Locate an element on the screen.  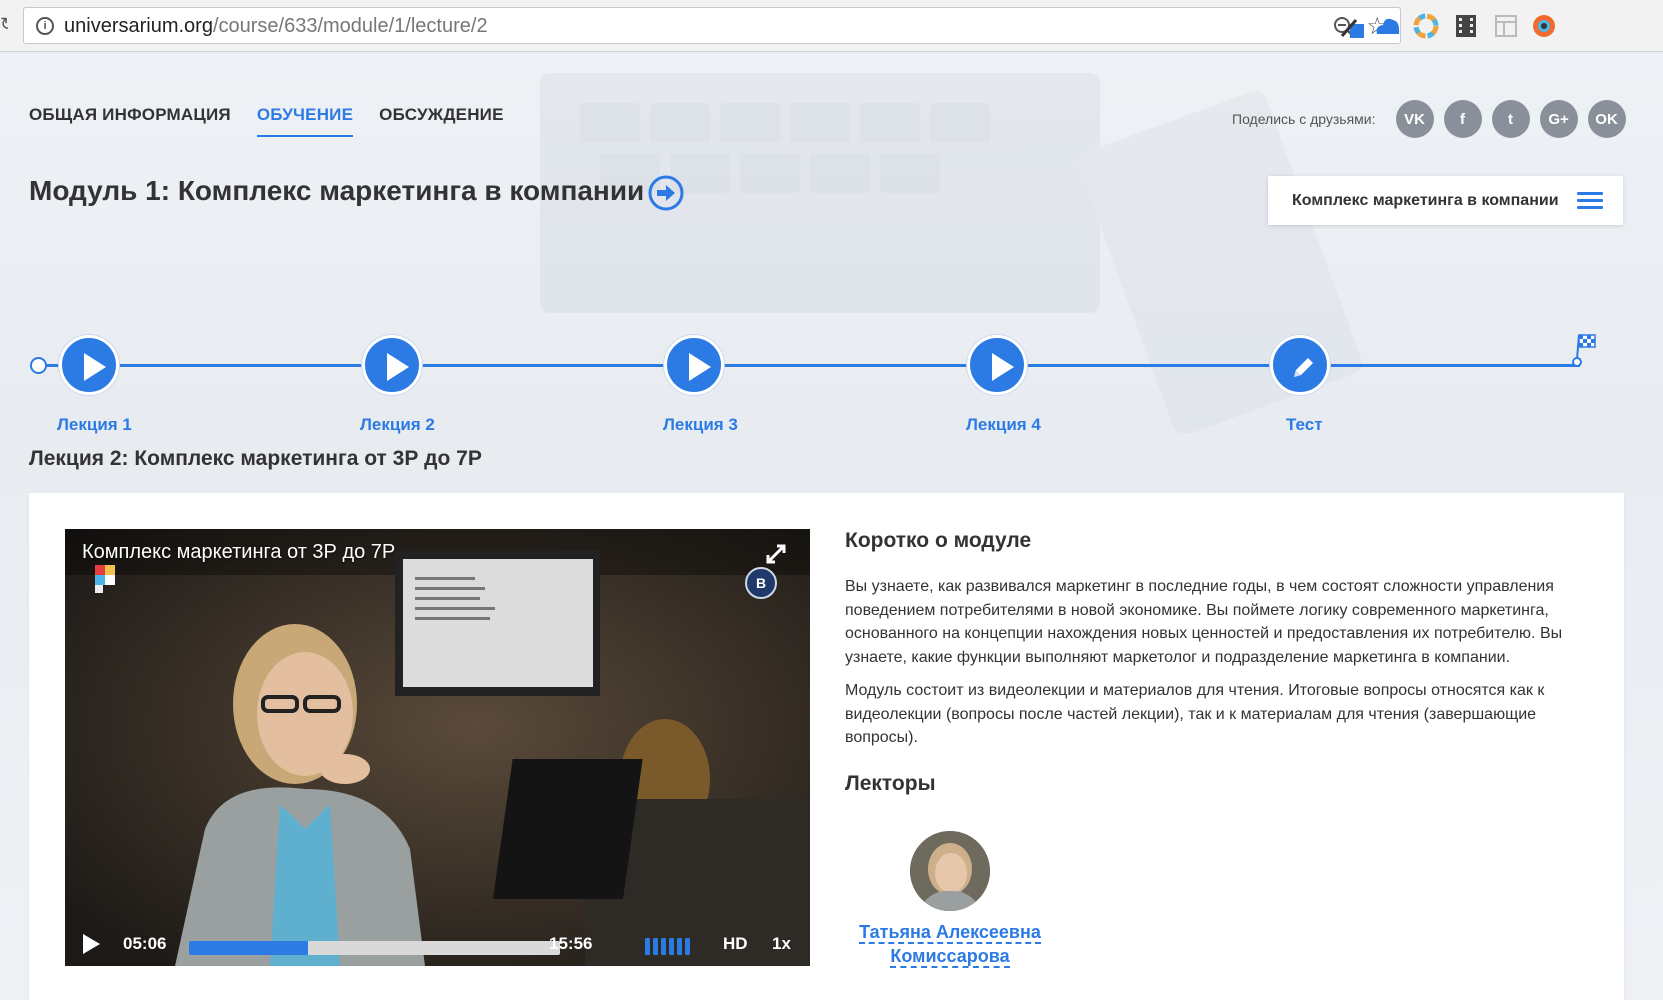
test-button is located at coordinates (1300, 365).